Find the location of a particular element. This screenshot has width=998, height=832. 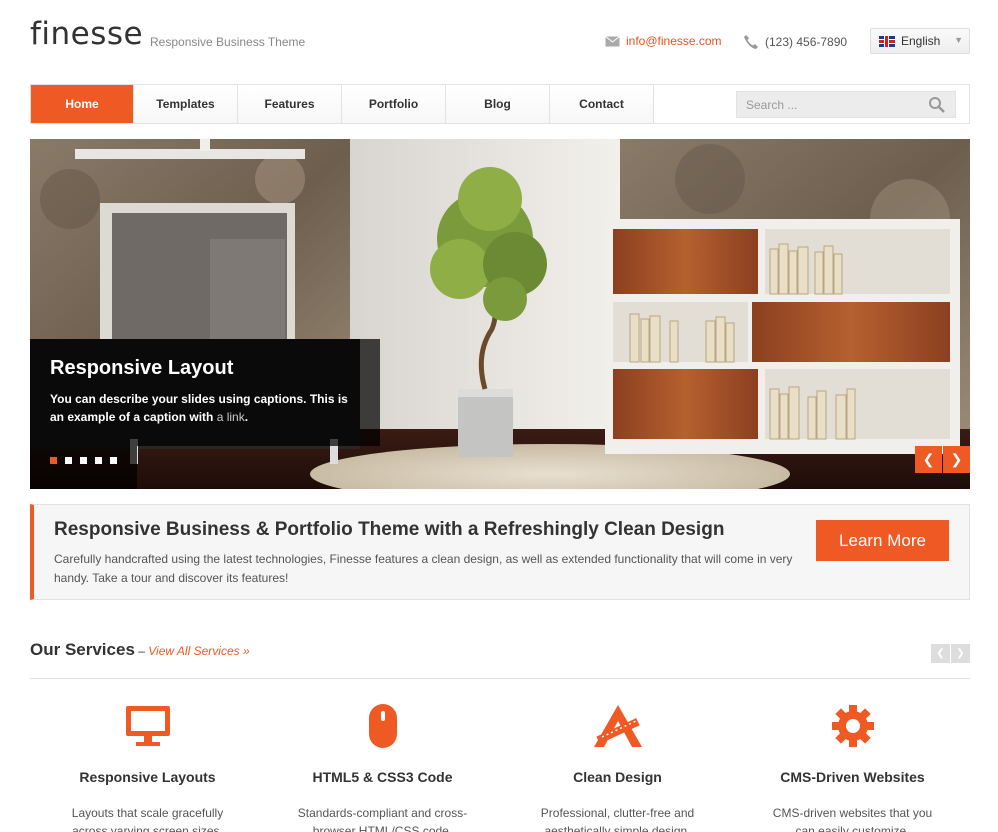

chevron-down-icon: ▼ is located at coordinates (958, 40).